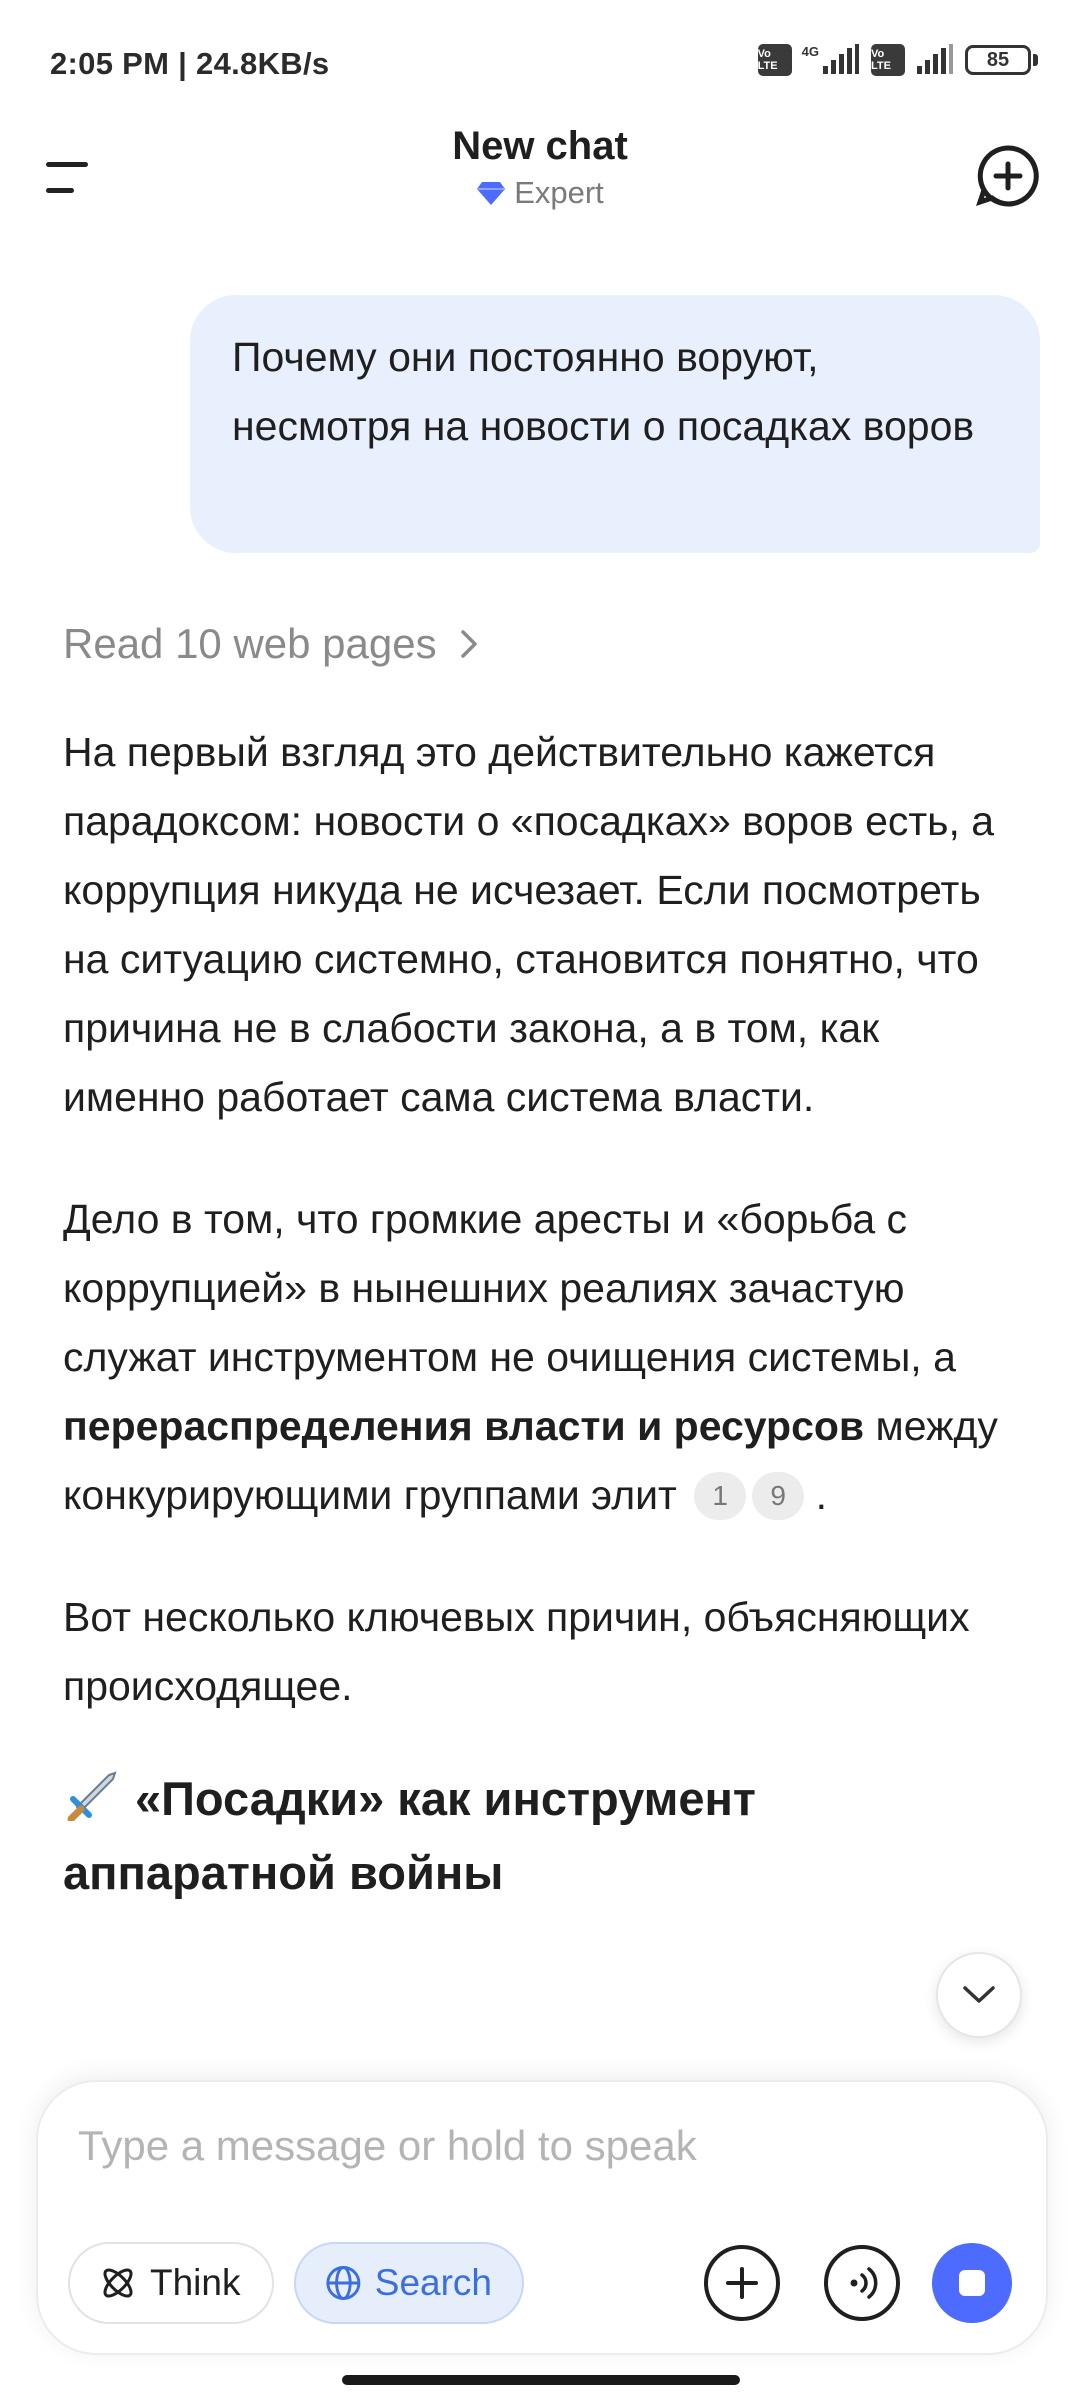 The height and width of the screenshot is (2400, 1080). What do you see at coordinates (778, 1495) in the screenshot?
I see `citation-badge-9: 9` at bounding box center [778, 1495].